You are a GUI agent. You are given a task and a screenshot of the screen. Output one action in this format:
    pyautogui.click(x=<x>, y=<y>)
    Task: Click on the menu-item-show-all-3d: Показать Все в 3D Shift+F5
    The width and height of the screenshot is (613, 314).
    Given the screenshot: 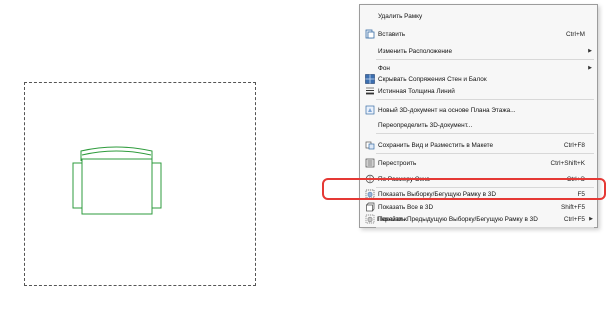 What is the action you would take?
    pyautogui.click(x=478, y=207)
    